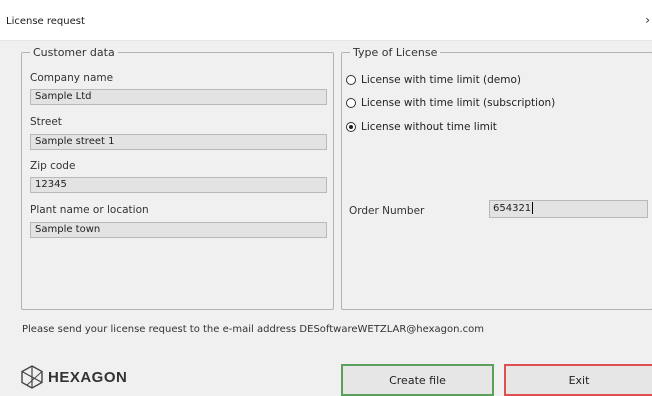  I want to click on close-icon: ›, so click(647, 20).